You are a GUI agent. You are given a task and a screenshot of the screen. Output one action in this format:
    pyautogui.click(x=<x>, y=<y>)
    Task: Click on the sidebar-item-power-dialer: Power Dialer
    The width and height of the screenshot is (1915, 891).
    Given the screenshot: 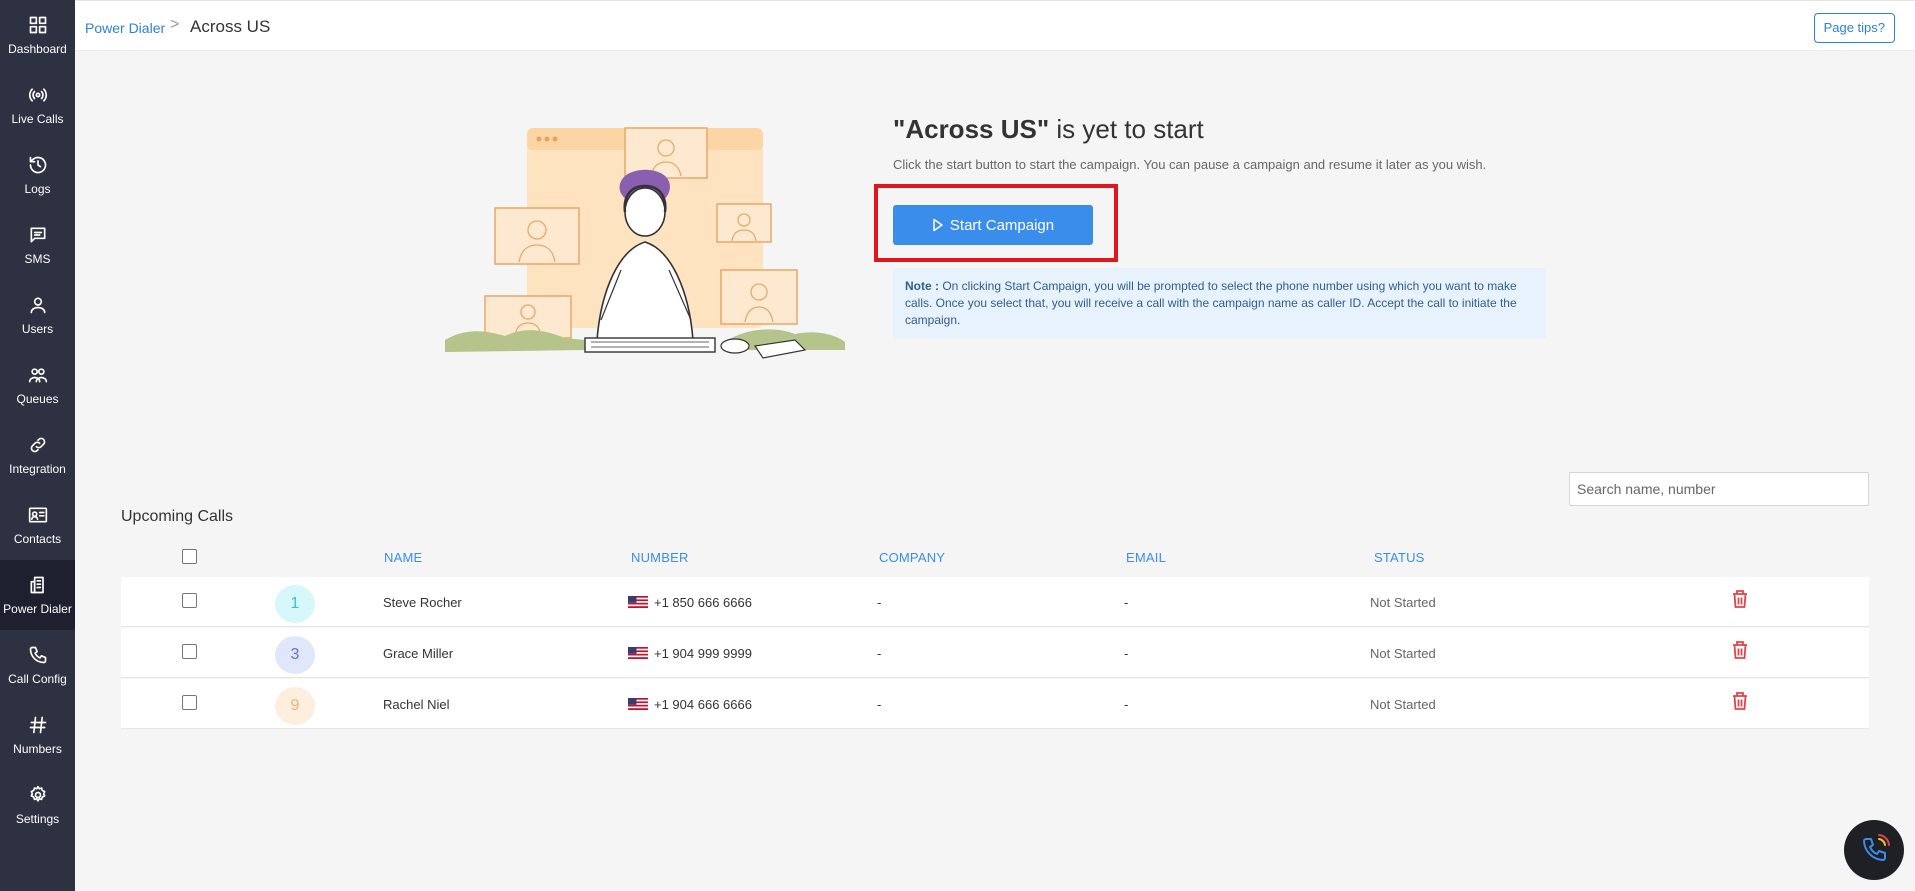 What is the action you would take?
    pyautogui.click(x=37, y=595)
    